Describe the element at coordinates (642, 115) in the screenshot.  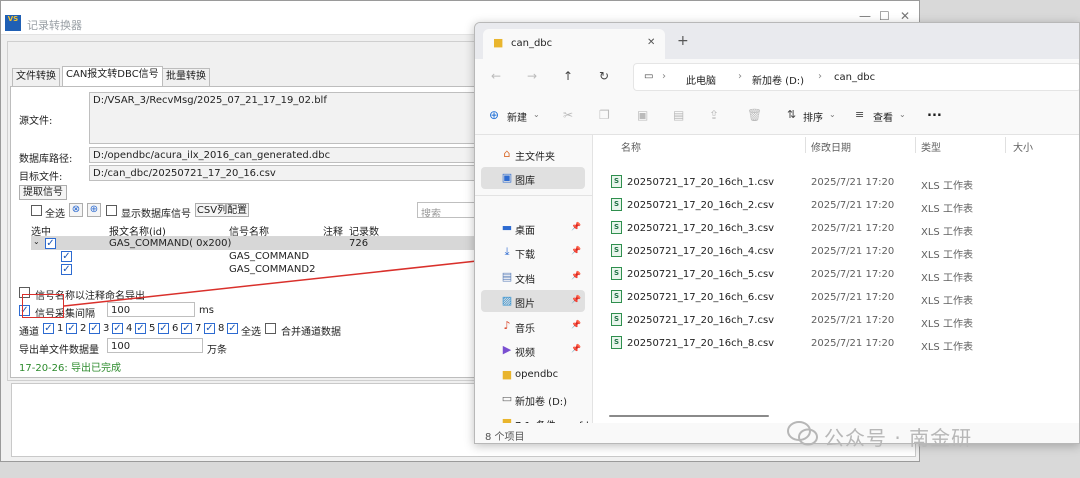
I see `paste-icon: ▣` at that location.